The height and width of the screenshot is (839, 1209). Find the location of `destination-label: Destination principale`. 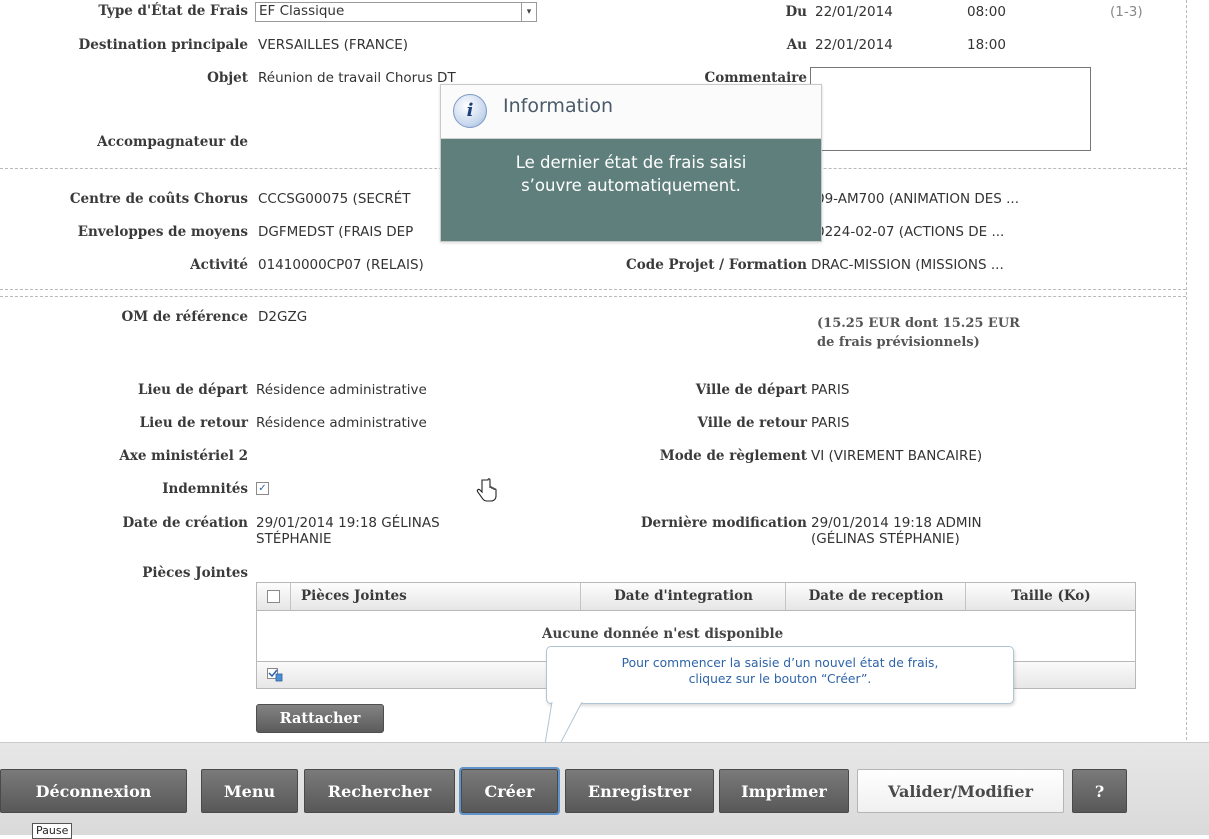

destination-label: Destination principale is located at coordinates (163, 45).